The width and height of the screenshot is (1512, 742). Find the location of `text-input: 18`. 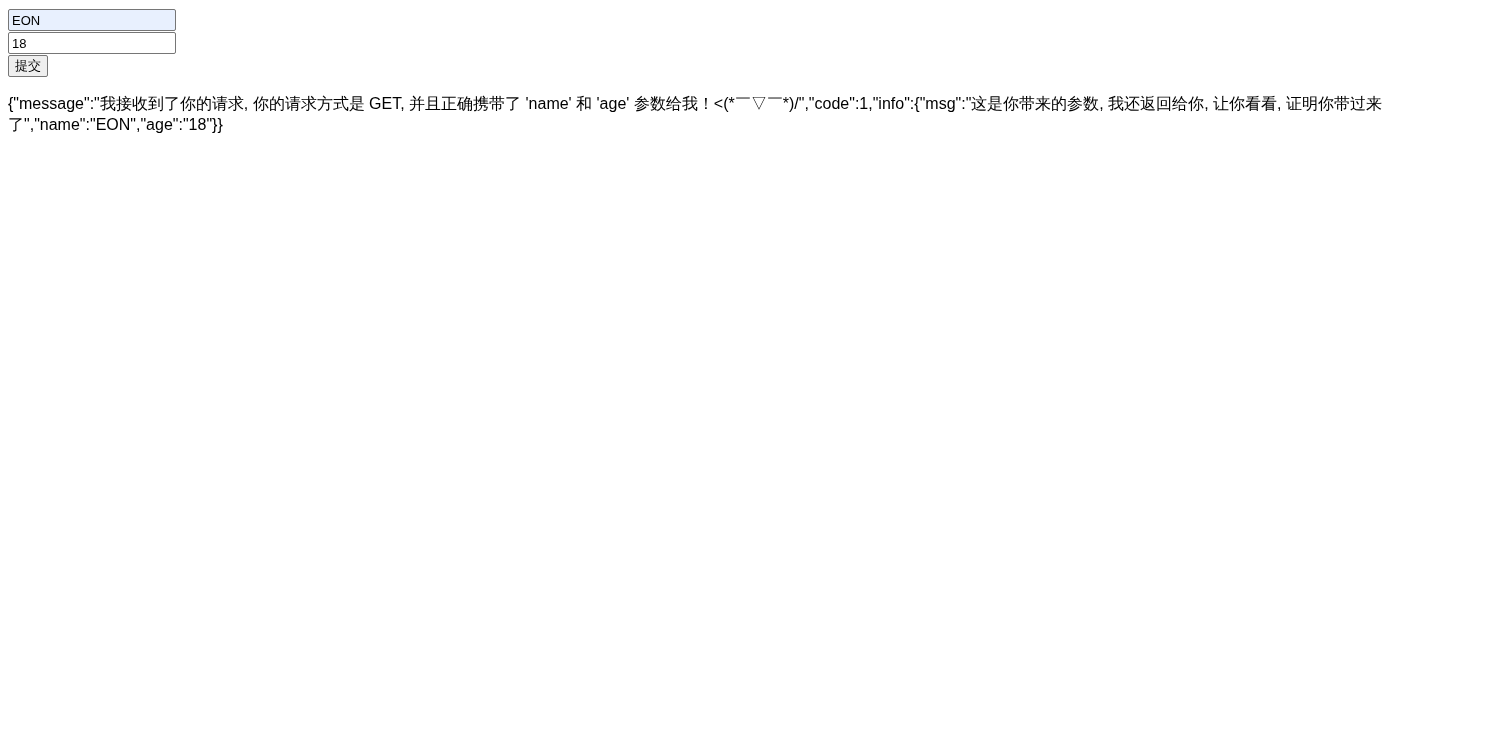

text-input: 18 is located at coordinates (92, 43).